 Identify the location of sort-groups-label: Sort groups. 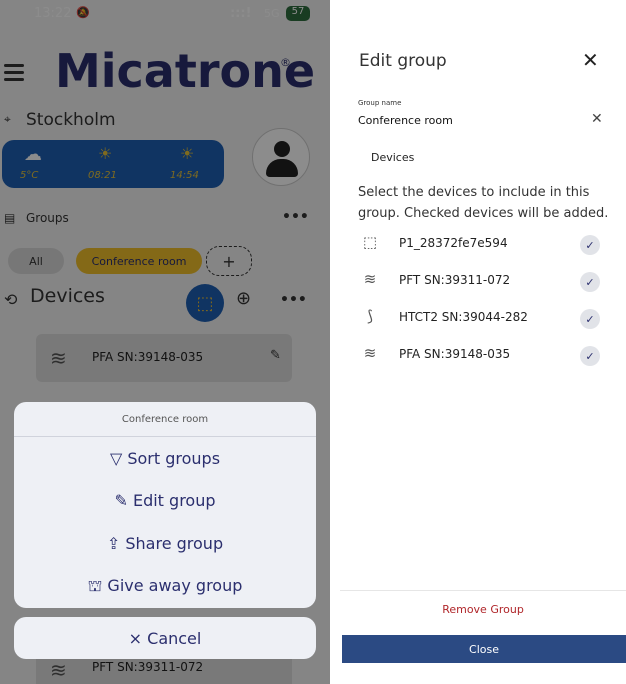
(174, 458).